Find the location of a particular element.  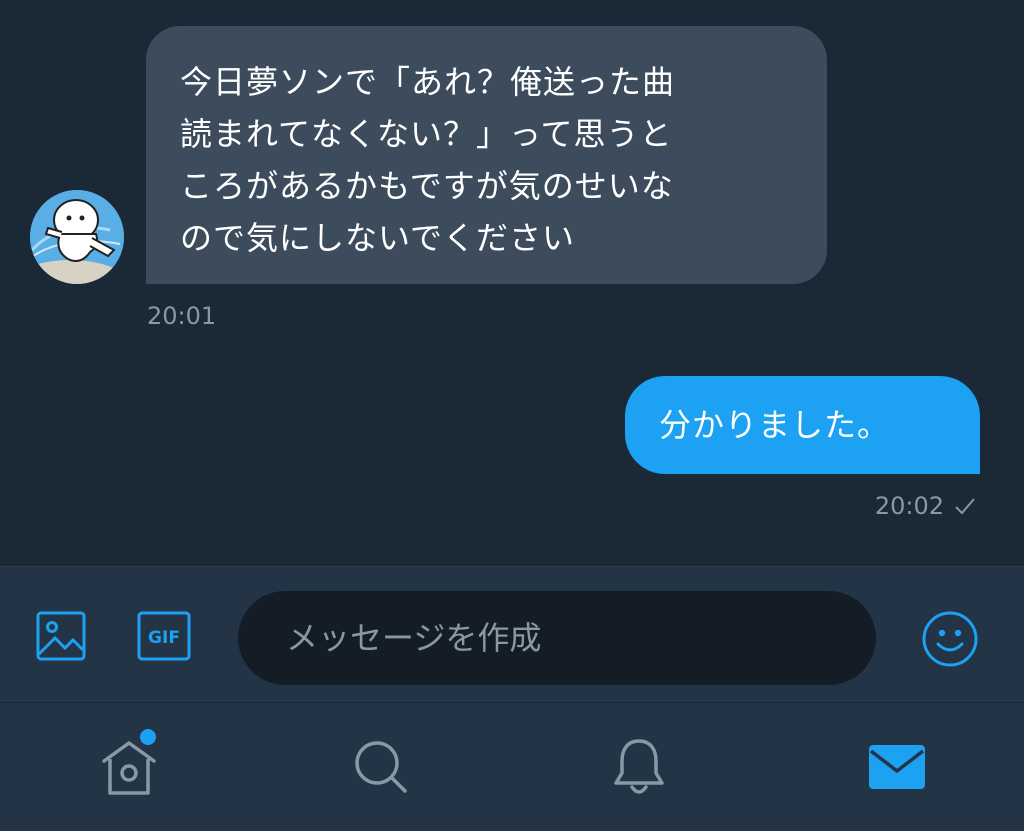

add-image-button is located at coordinates (61, 636).